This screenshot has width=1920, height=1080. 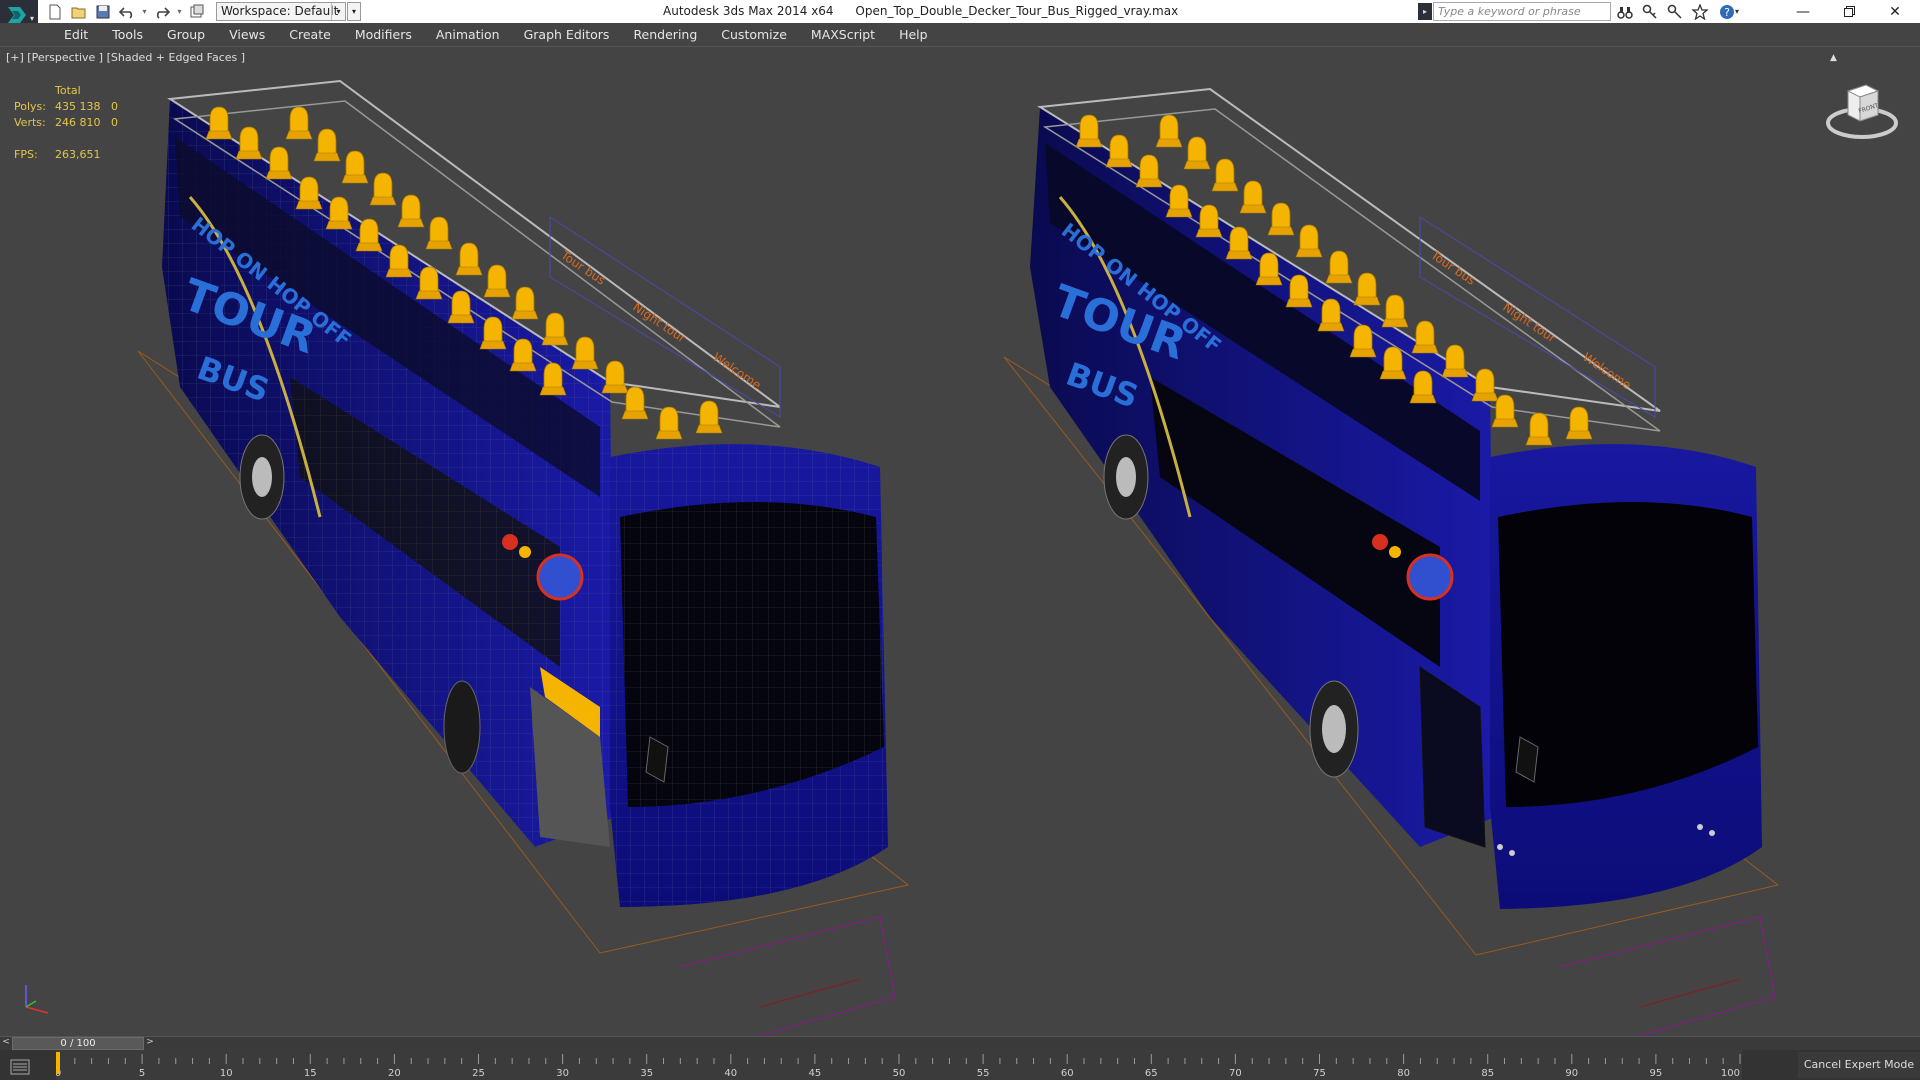 I want to click on minimize-button: —, so click(x=1803, y=11).